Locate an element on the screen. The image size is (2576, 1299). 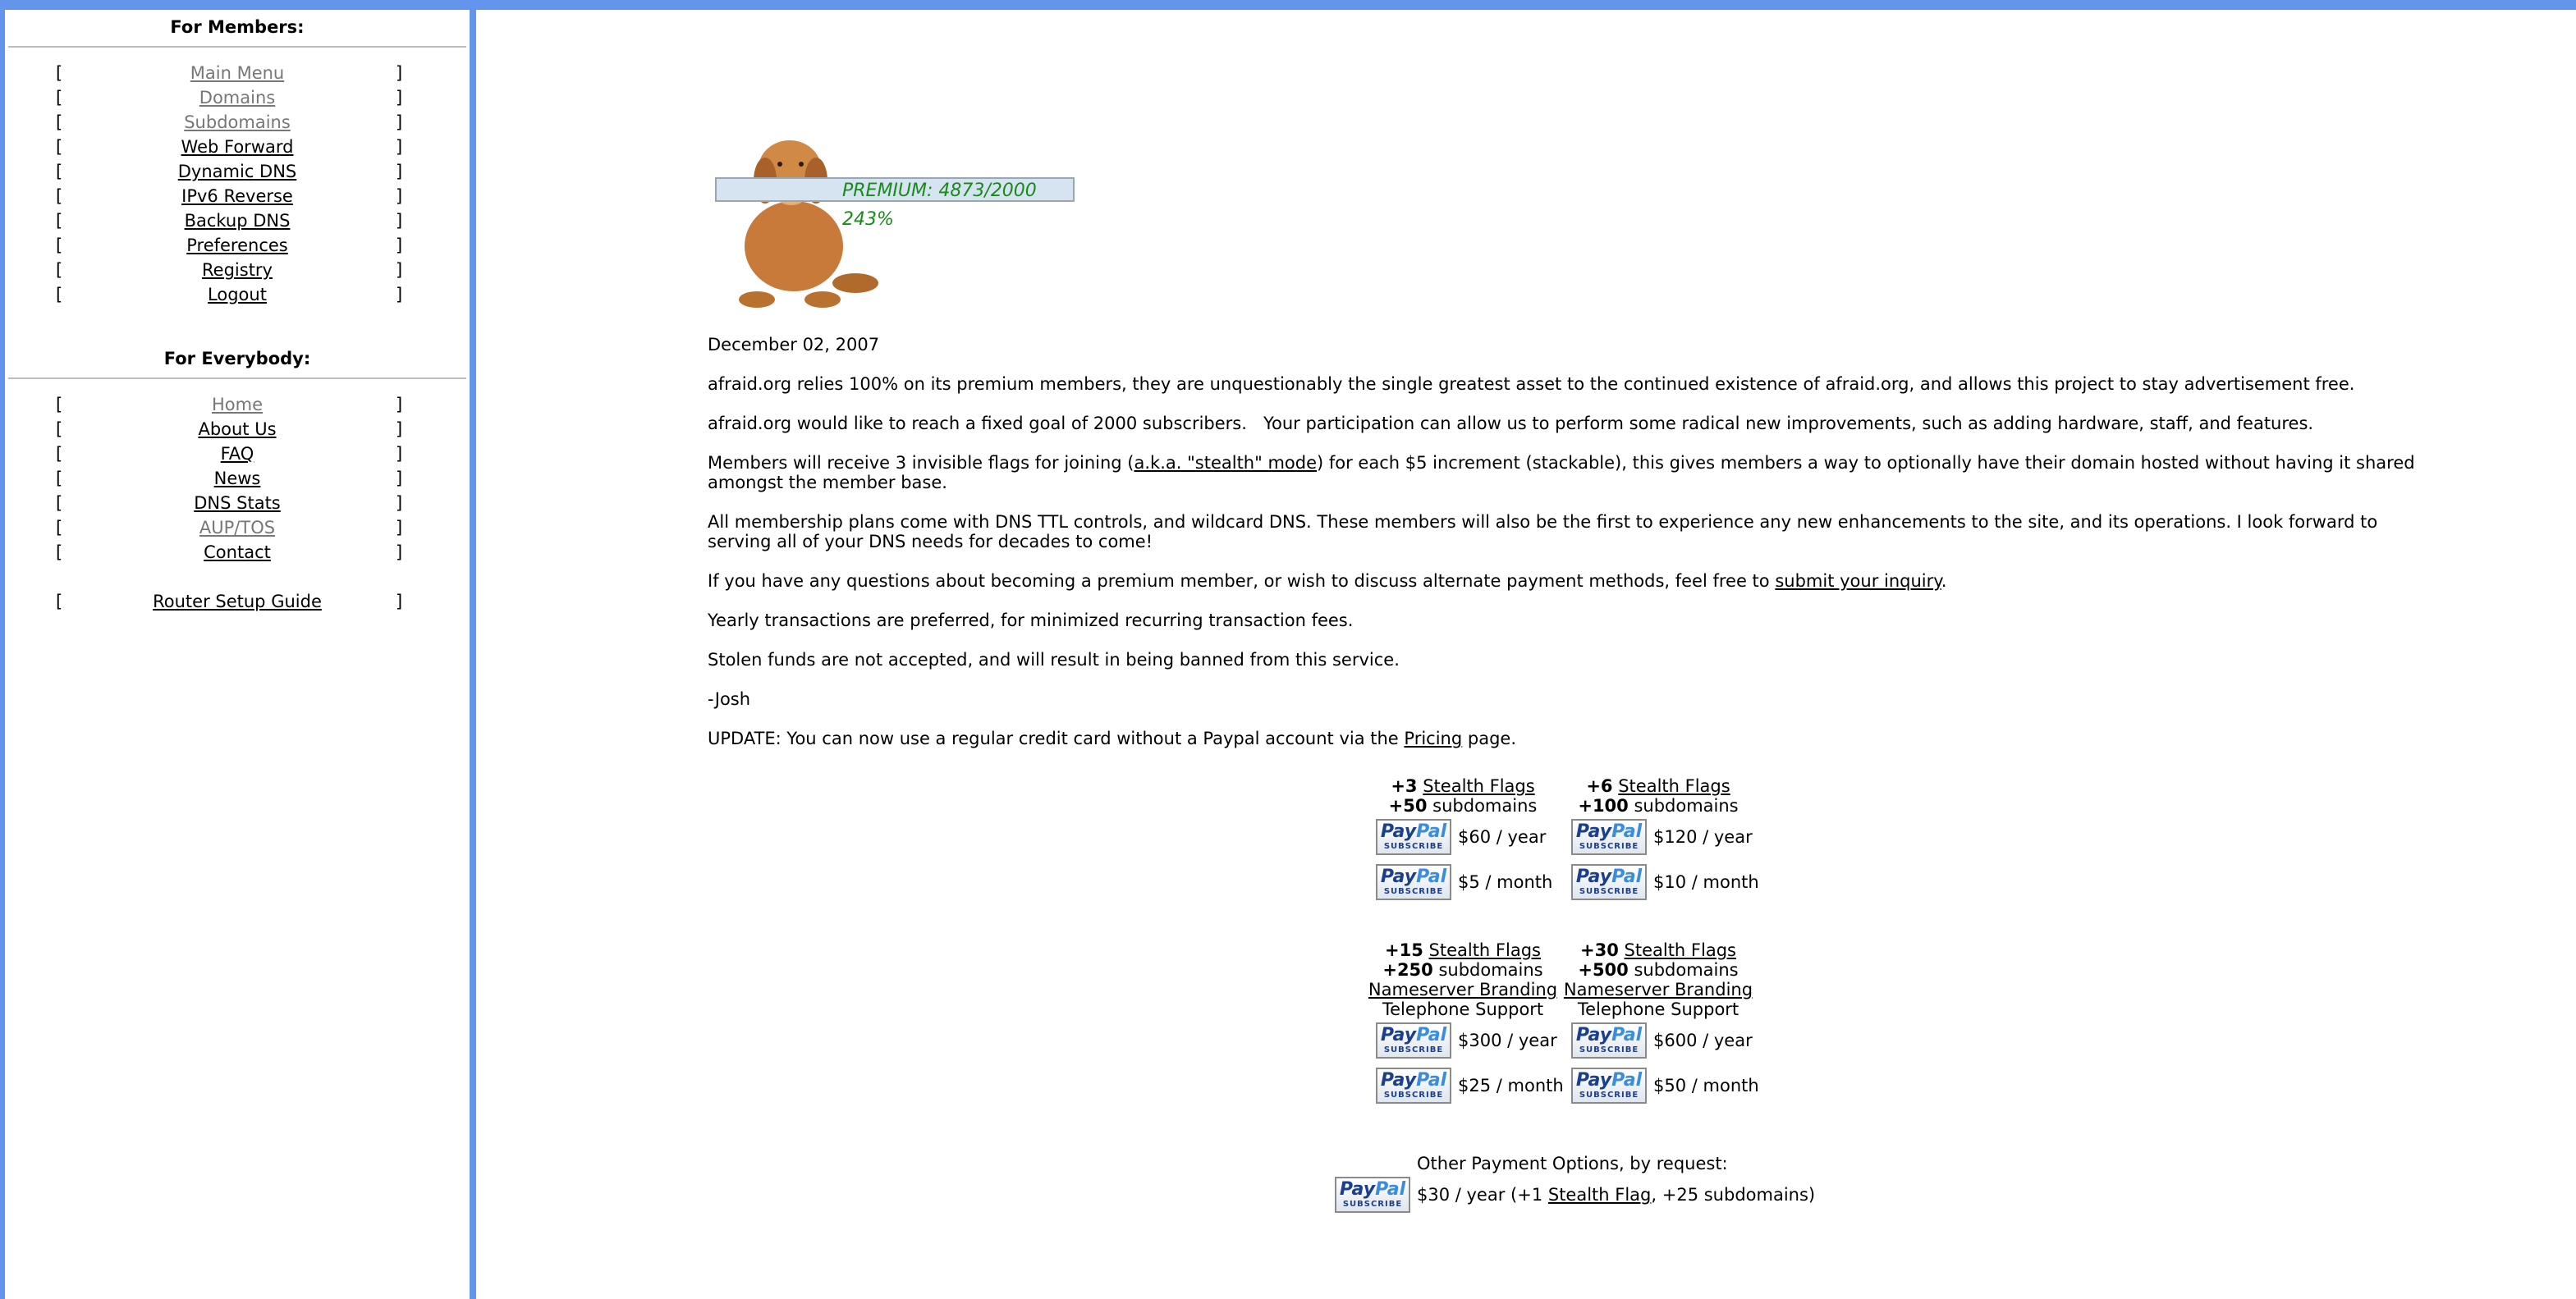
text: , +25 subdomains) is located at coordinates (1734, 1195).